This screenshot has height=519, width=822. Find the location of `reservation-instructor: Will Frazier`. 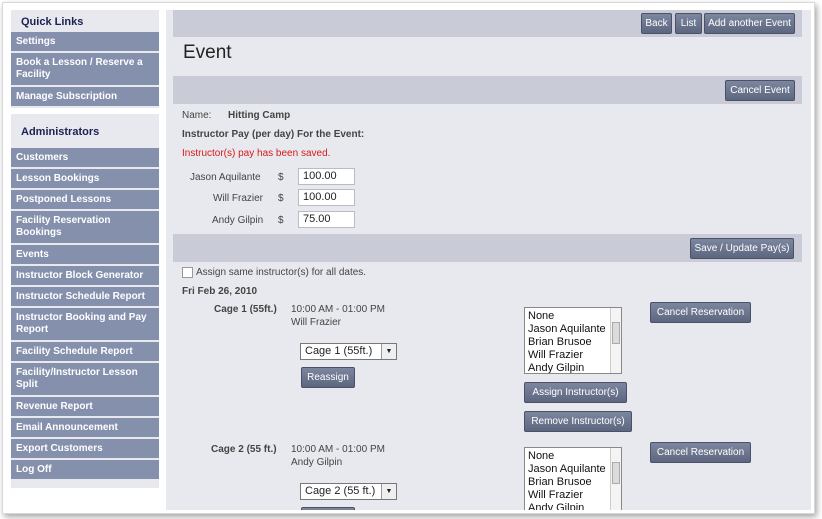

reservation-instructor: Will Frazier is located at coordinates (316, 322).